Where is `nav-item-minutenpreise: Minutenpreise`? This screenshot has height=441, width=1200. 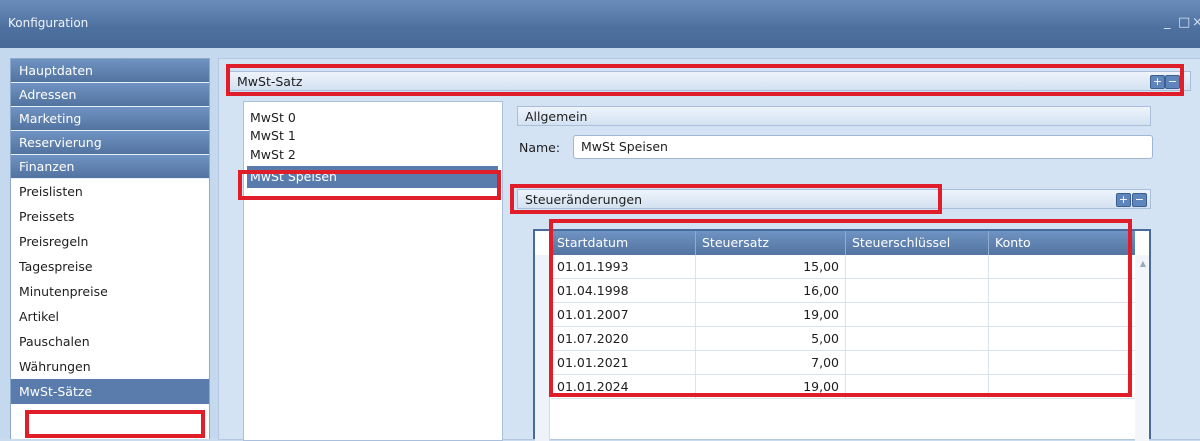
nav-item-minutenpreise: Minutenpreise is located at coordinates (110, 291).